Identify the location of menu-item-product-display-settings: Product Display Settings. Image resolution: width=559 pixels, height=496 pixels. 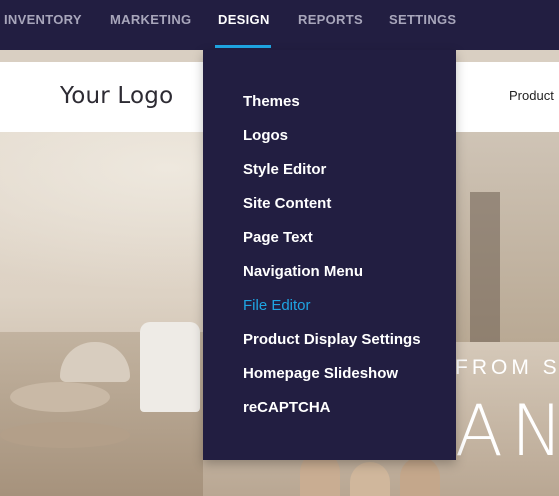
(332, 340).